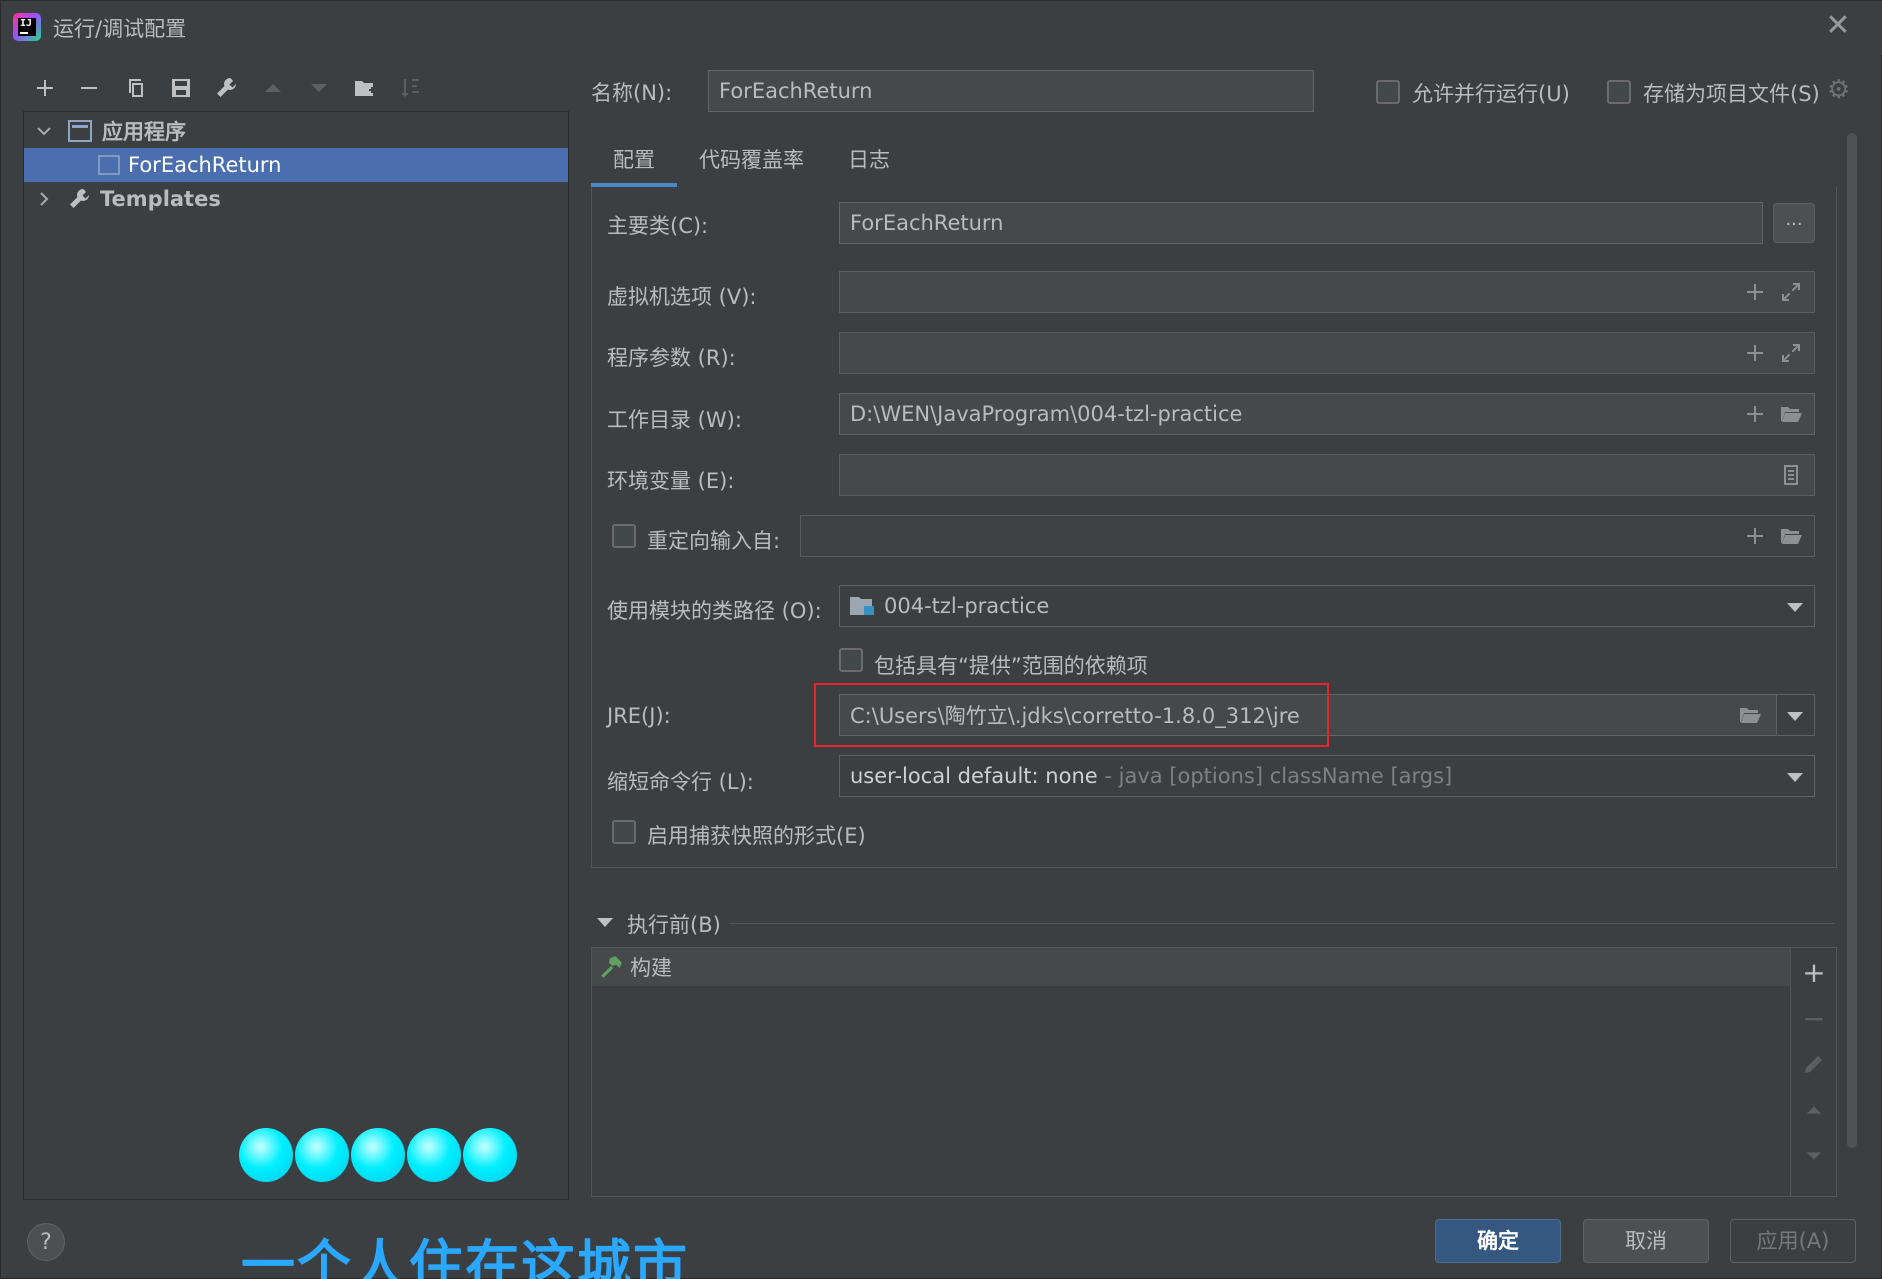 Image resolution: width=1882 pixels, height=1279 pixels. I want to click on before-launch-title: 执行前(B), so click(674, 925).